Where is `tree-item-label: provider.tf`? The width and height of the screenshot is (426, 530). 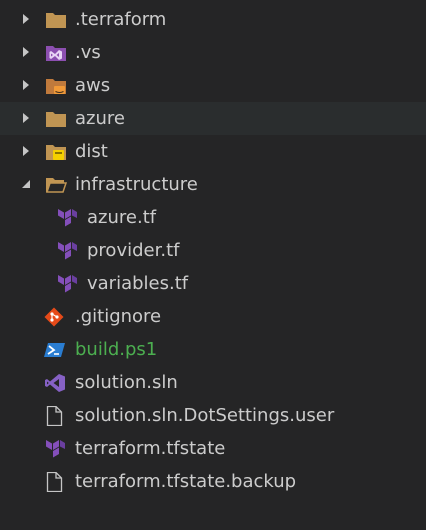
tree-item-label: provider.tf is located at coordinates (133, 250).